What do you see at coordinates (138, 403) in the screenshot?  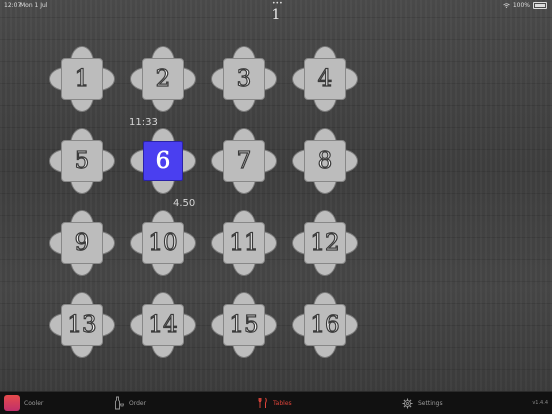 I see `tab-order-label: Order` at bounding box center [138, 403].